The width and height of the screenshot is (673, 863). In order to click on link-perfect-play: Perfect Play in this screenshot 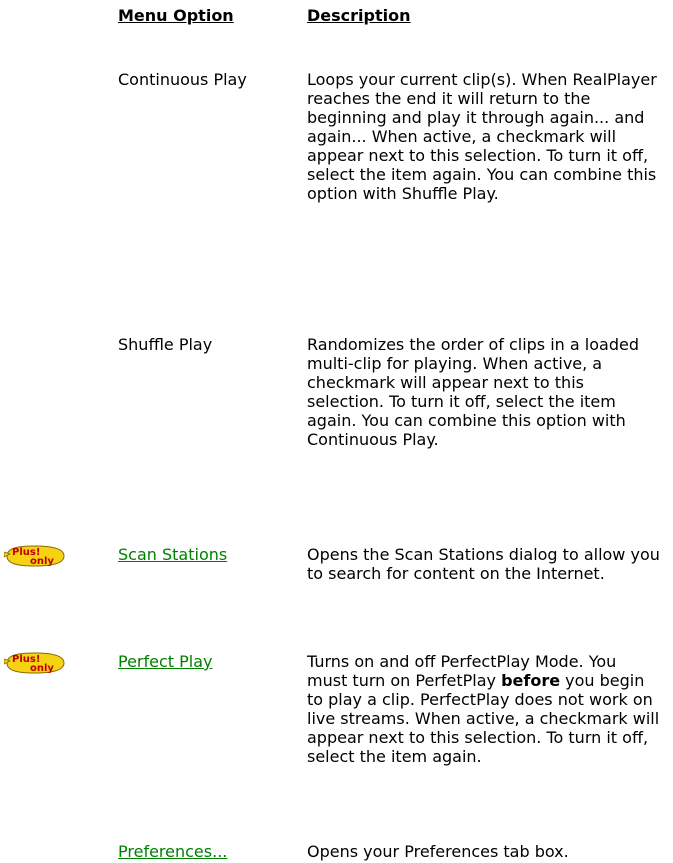, I will do `click(208, 661)`.